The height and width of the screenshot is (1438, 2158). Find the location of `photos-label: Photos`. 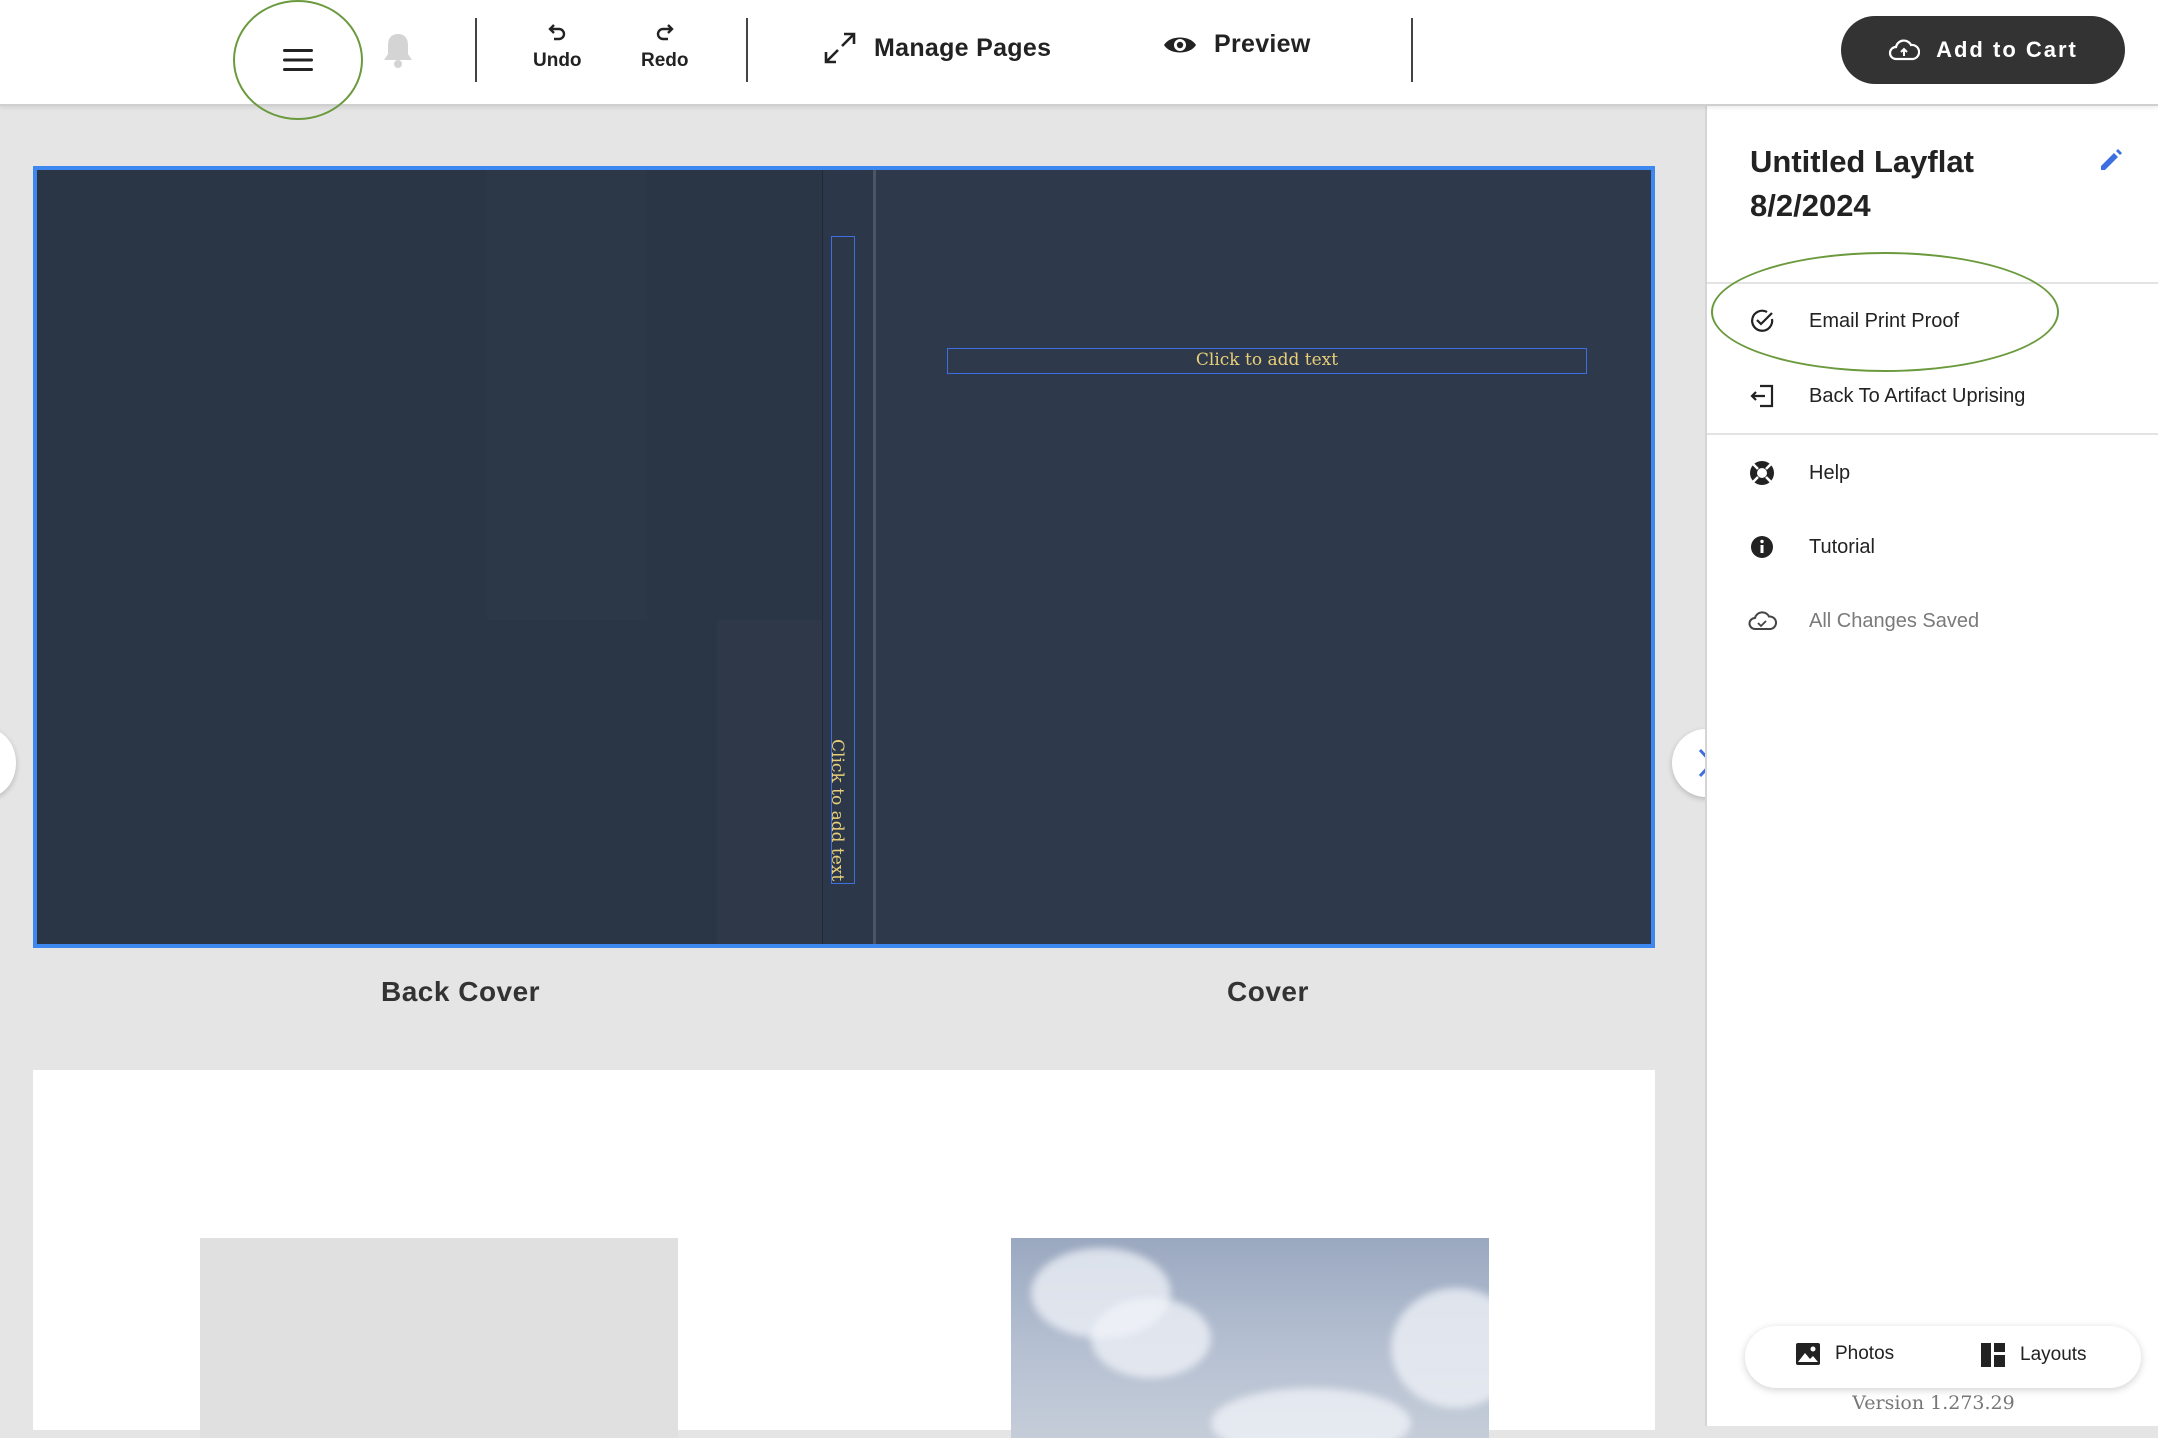

photos-label: Photos is located at coordinates (1865, 1353).